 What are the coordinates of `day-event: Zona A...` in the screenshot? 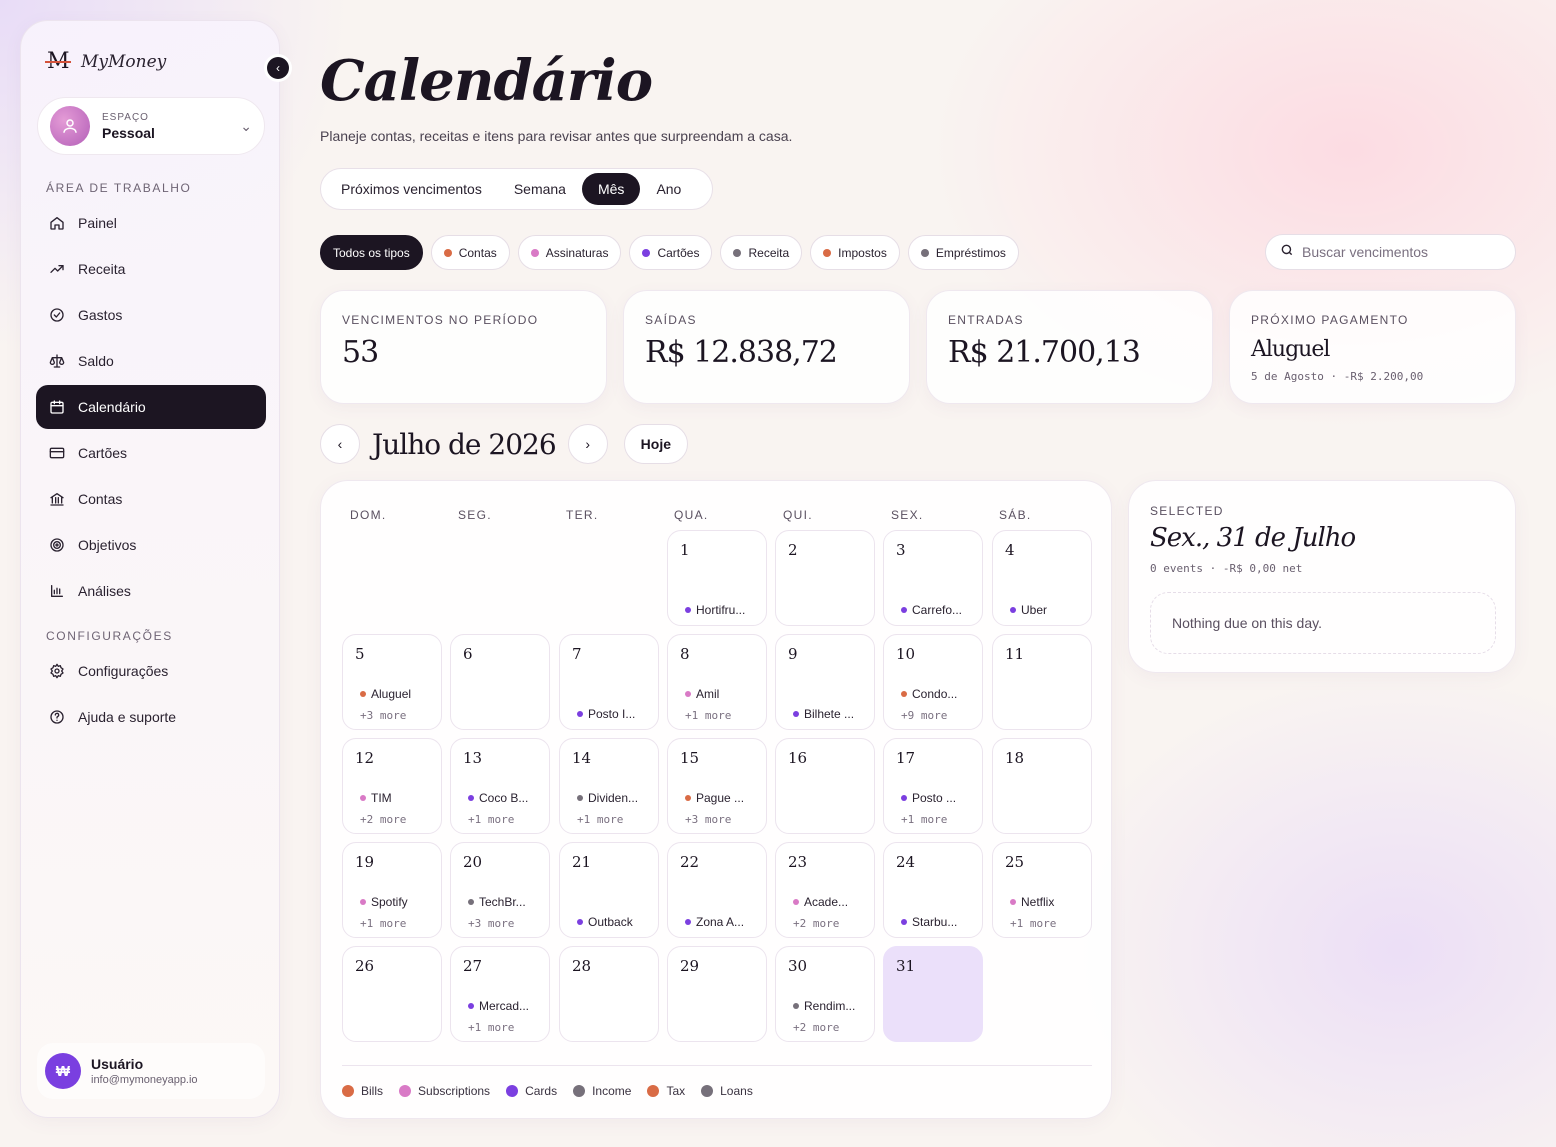 It's located at (725, 922).